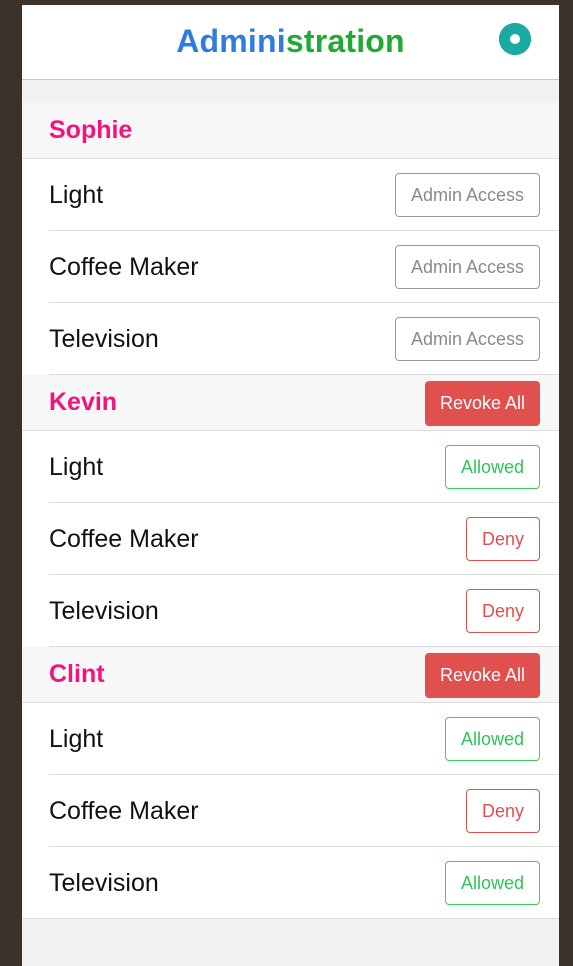 Image resolution: width=573 pixels, height=966 pixels. Describe the element at coordinates (290, 675) in the screenshot. I see `user-section-header: Clint Revoke All` at that location.